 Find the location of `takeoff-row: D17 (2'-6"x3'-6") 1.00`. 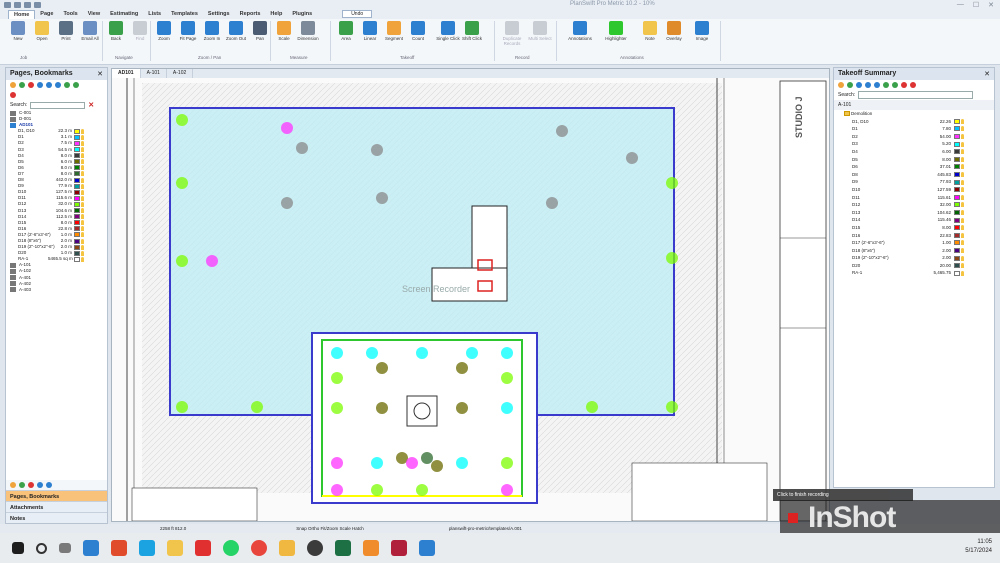

takeoff-row: D17 (2'-6"x3'-6") 1.00 is located at coordinates (919, 243).